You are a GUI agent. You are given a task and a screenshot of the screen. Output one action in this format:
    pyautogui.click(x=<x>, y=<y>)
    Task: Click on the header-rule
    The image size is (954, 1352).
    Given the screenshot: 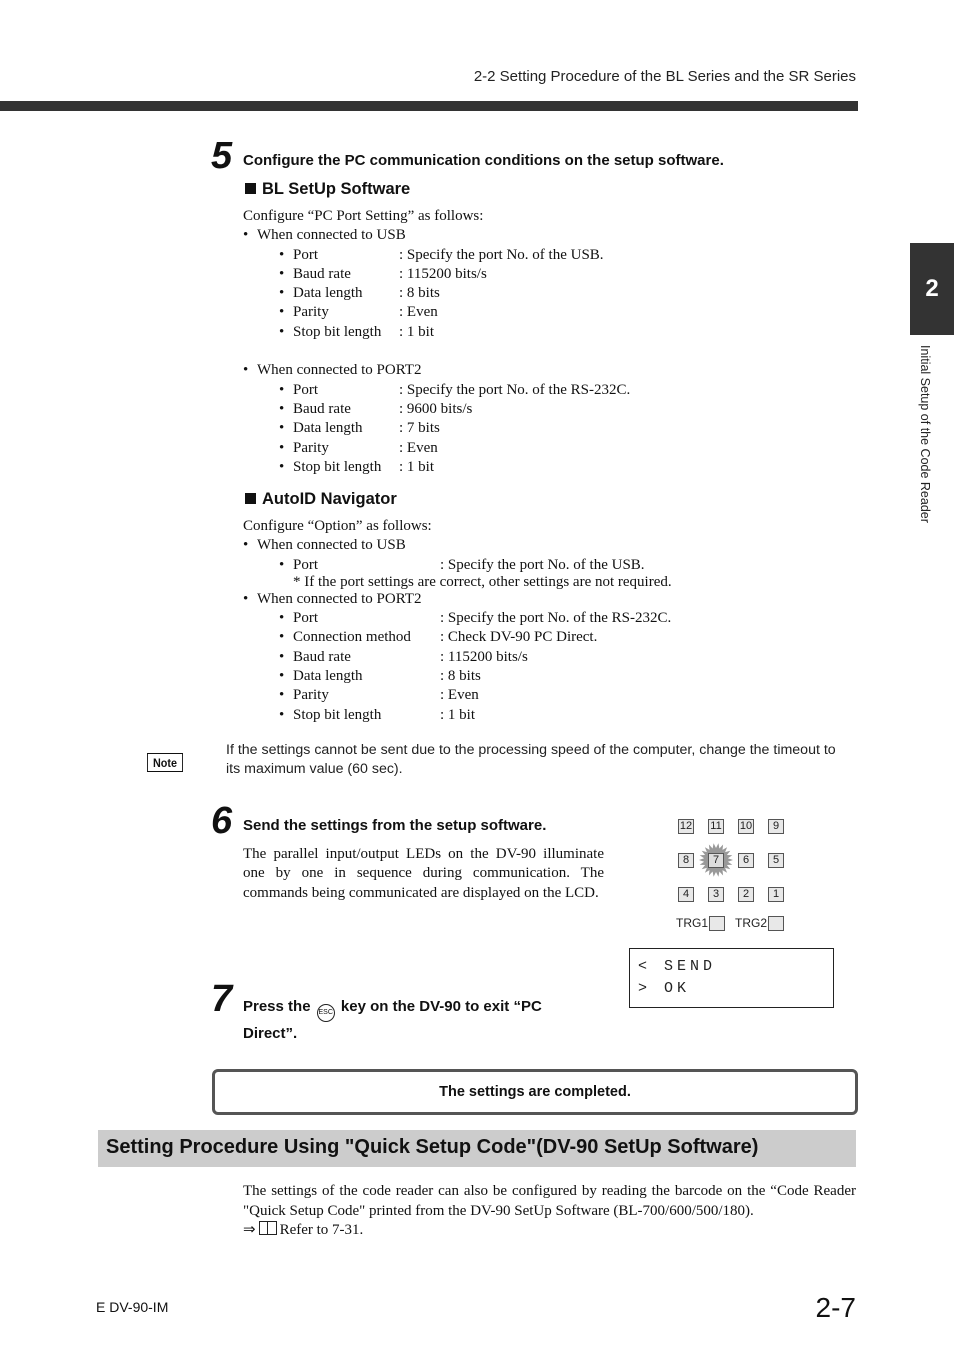 What is the action you would take?
    pyautogui.click(x=429, y=106)
    